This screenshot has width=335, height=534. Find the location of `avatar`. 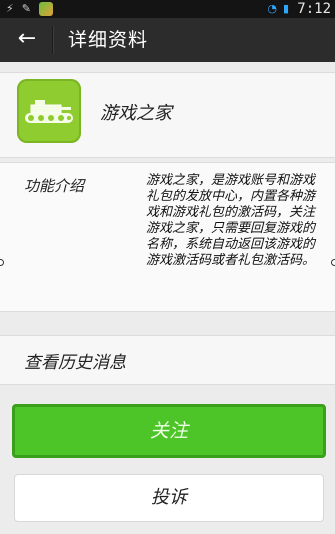

avatar is located at coordinates (49, 111).